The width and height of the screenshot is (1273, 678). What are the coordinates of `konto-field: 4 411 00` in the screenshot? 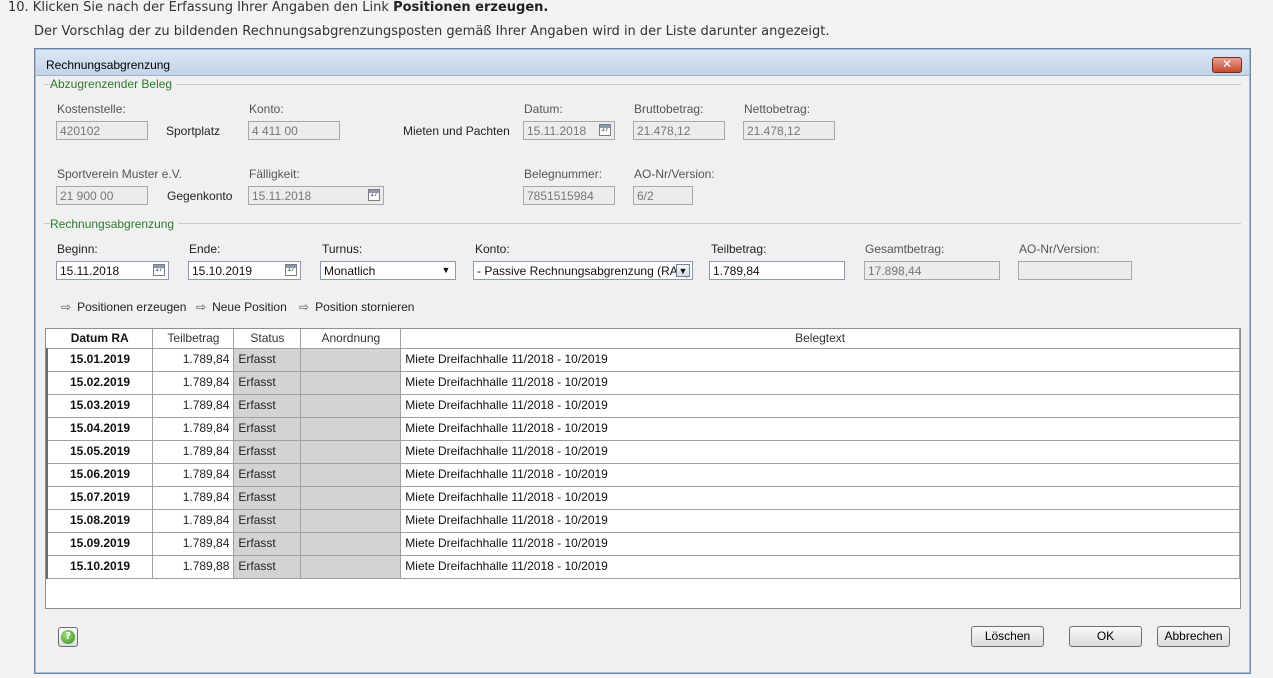 It's located at (294, 130).